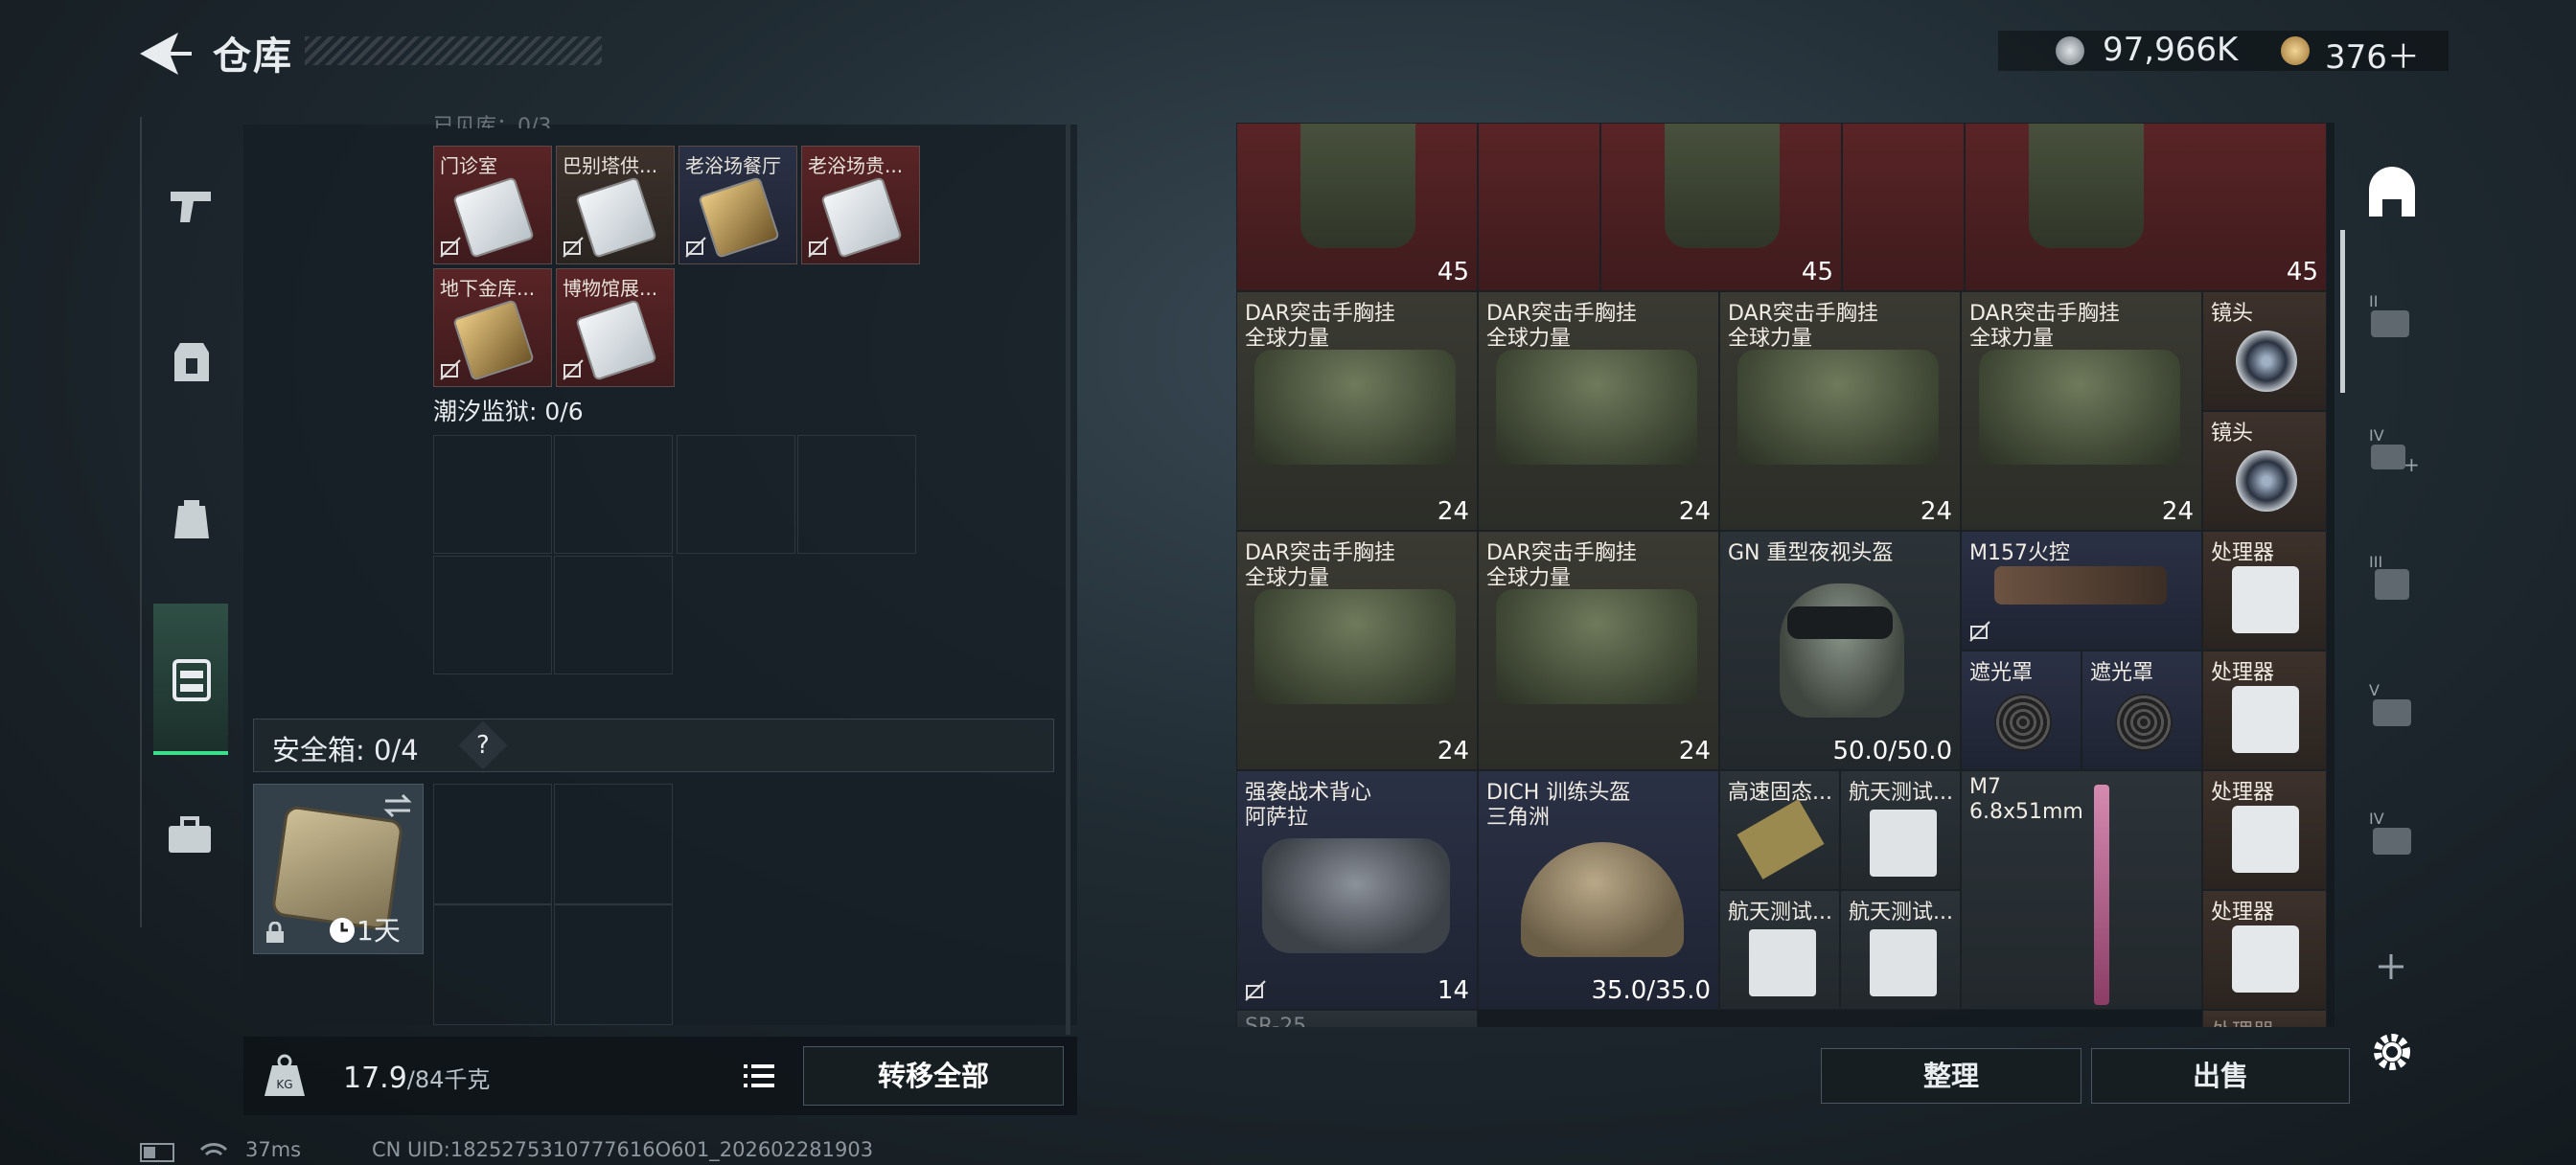 Image resolution: width=2576 pixels, height=1165 pixels. Describe the element at coordinates (2392, 193) in the screenshot. I see `stash-home-icon` at that location.